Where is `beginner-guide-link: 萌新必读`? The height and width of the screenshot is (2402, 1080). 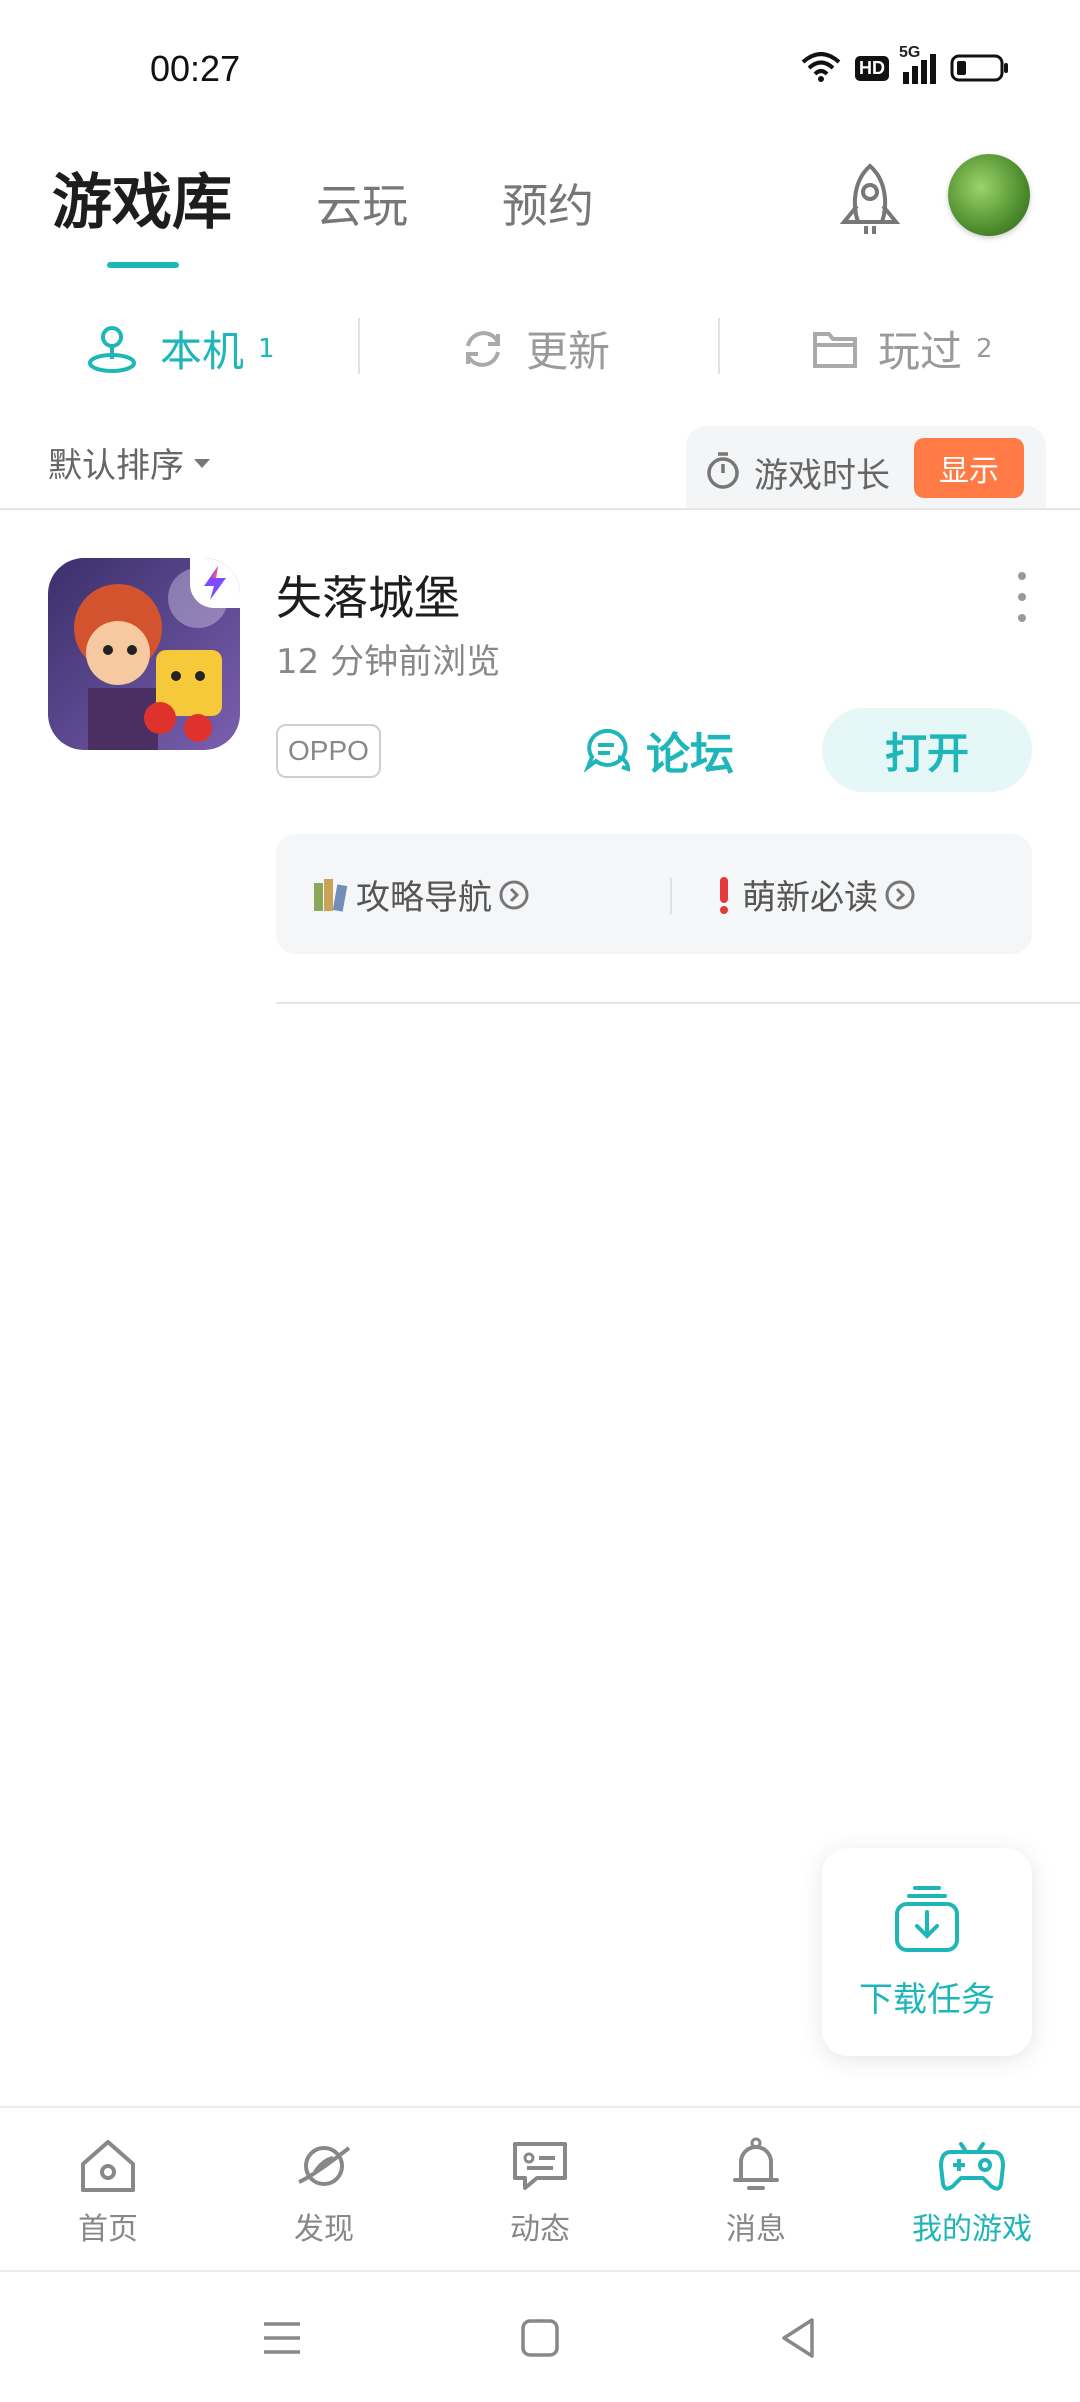 beginner-guide-link: 萌新必读 is located at coordinates (814, 894).